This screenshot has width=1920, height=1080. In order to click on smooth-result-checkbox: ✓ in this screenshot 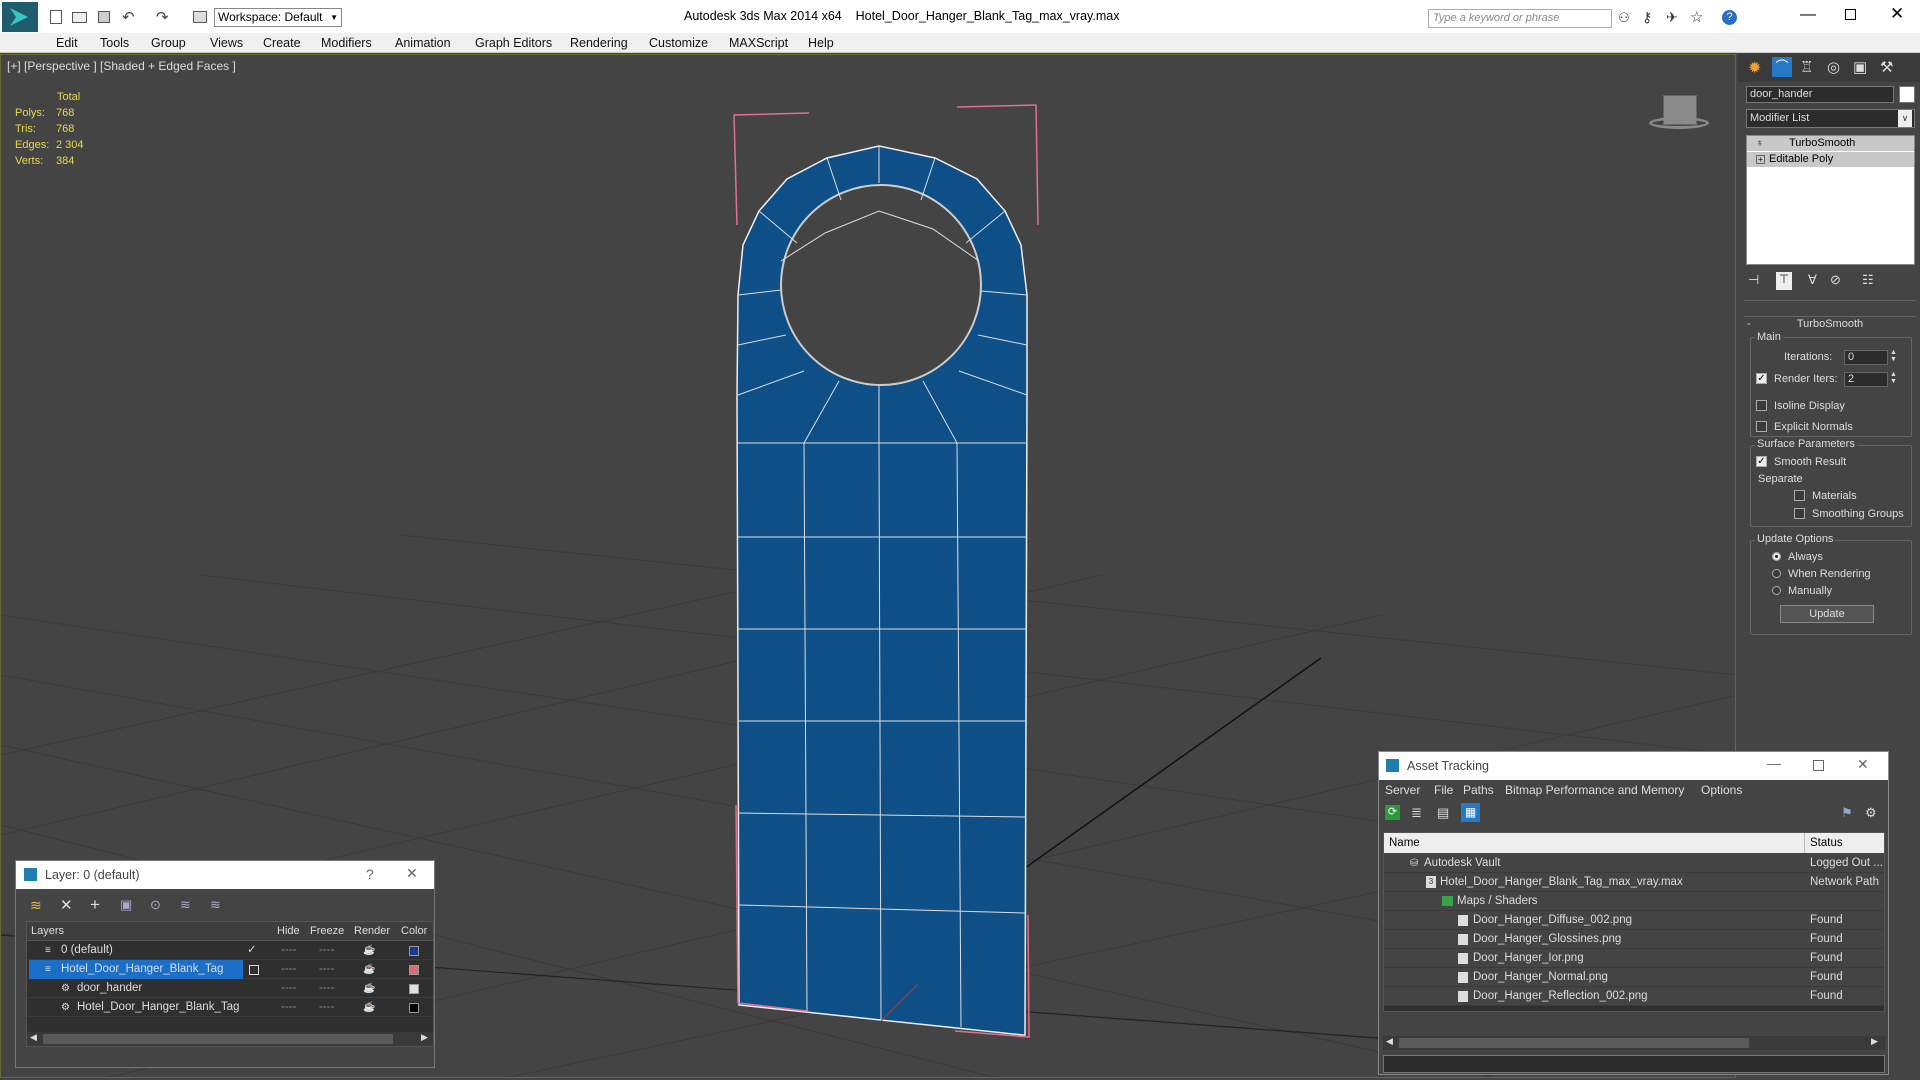, I will do `click(1761, 461)`.